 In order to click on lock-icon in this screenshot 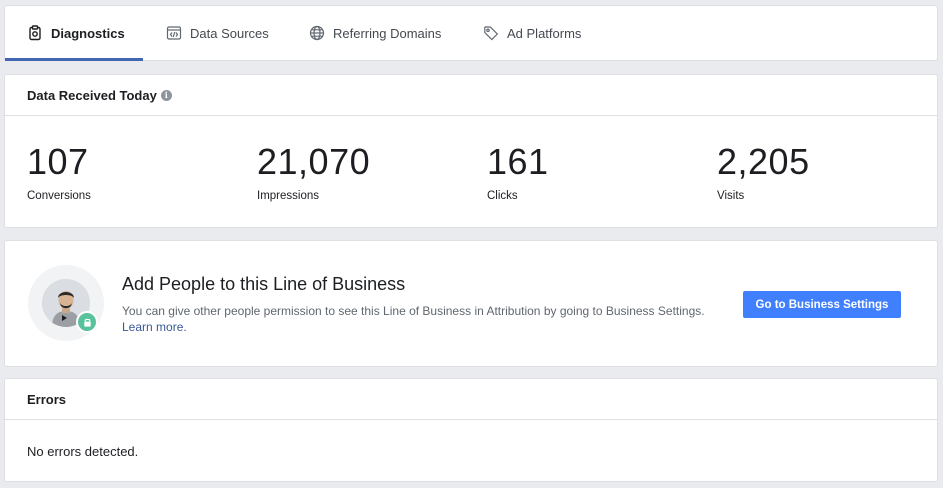, I will do `click(87, 322)`.